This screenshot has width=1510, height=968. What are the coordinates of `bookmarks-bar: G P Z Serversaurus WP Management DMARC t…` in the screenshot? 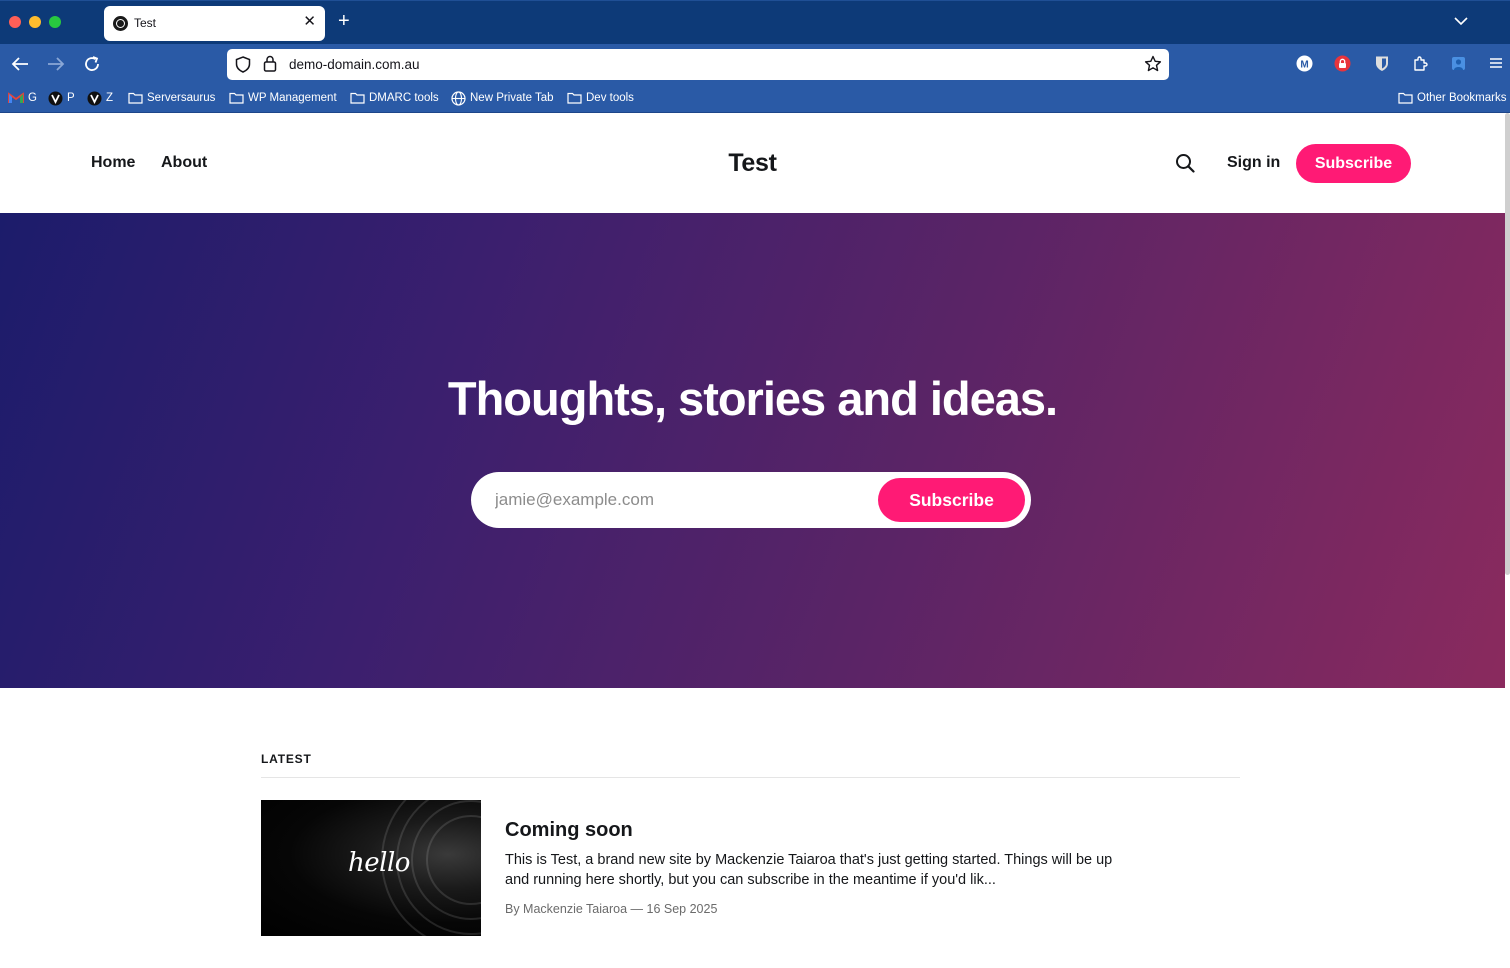 It's located at (755, 98).